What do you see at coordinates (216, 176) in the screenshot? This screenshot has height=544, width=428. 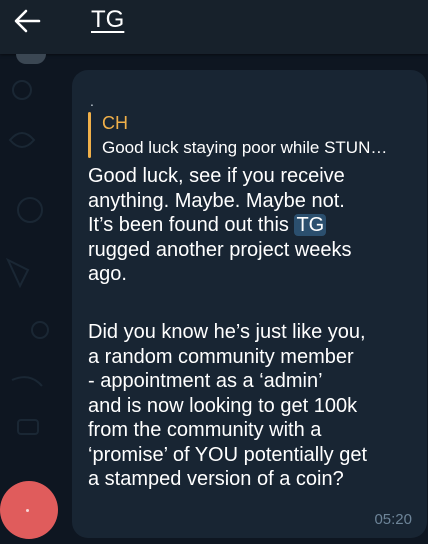 I see `message-line: Good luck, see if you receive` at bounding box center [216, 176].